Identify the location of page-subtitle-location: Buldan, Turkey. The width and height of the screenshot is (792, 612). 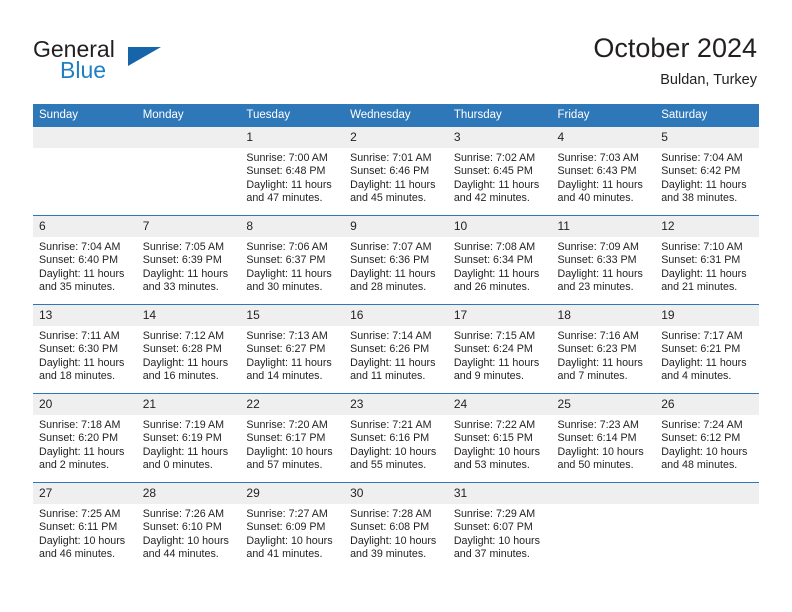
(708, 80).